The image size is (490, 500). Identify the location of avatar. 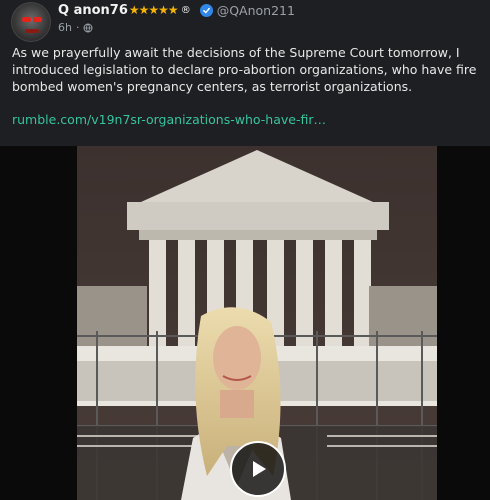
(31, 22).